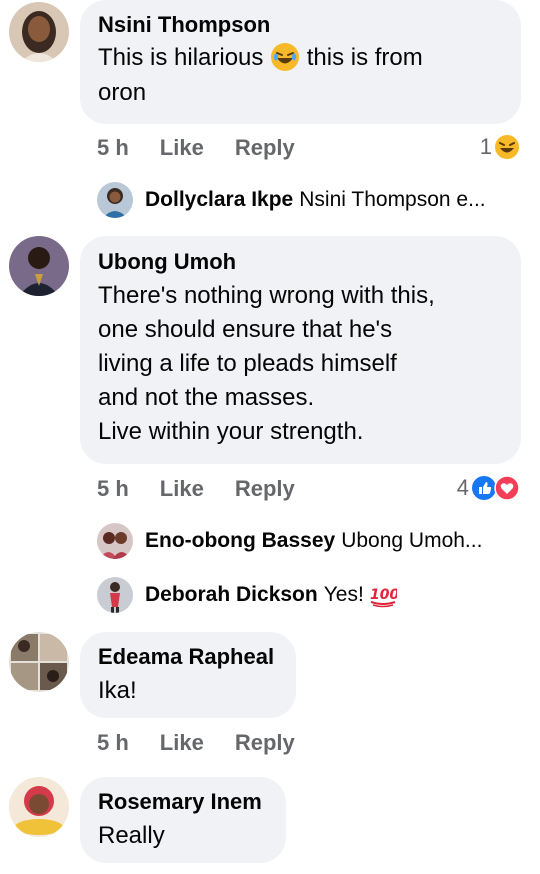 This screenshot has height=874, width=540. Describe the element at coordinates (507, 147) in the screenshot. I see `haha-reaction-icon` at that location.